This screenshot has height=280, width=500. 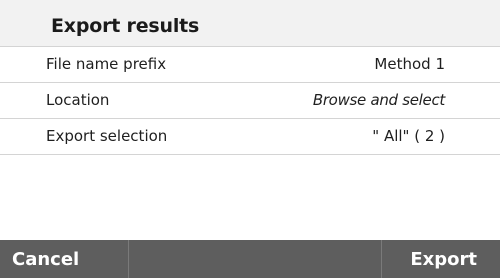 What do you see at coordinates (250, 135) in the screenshot?
I see `export-selection-row: Export selection " All" ( 2 )` at bounding box center [250, 135].